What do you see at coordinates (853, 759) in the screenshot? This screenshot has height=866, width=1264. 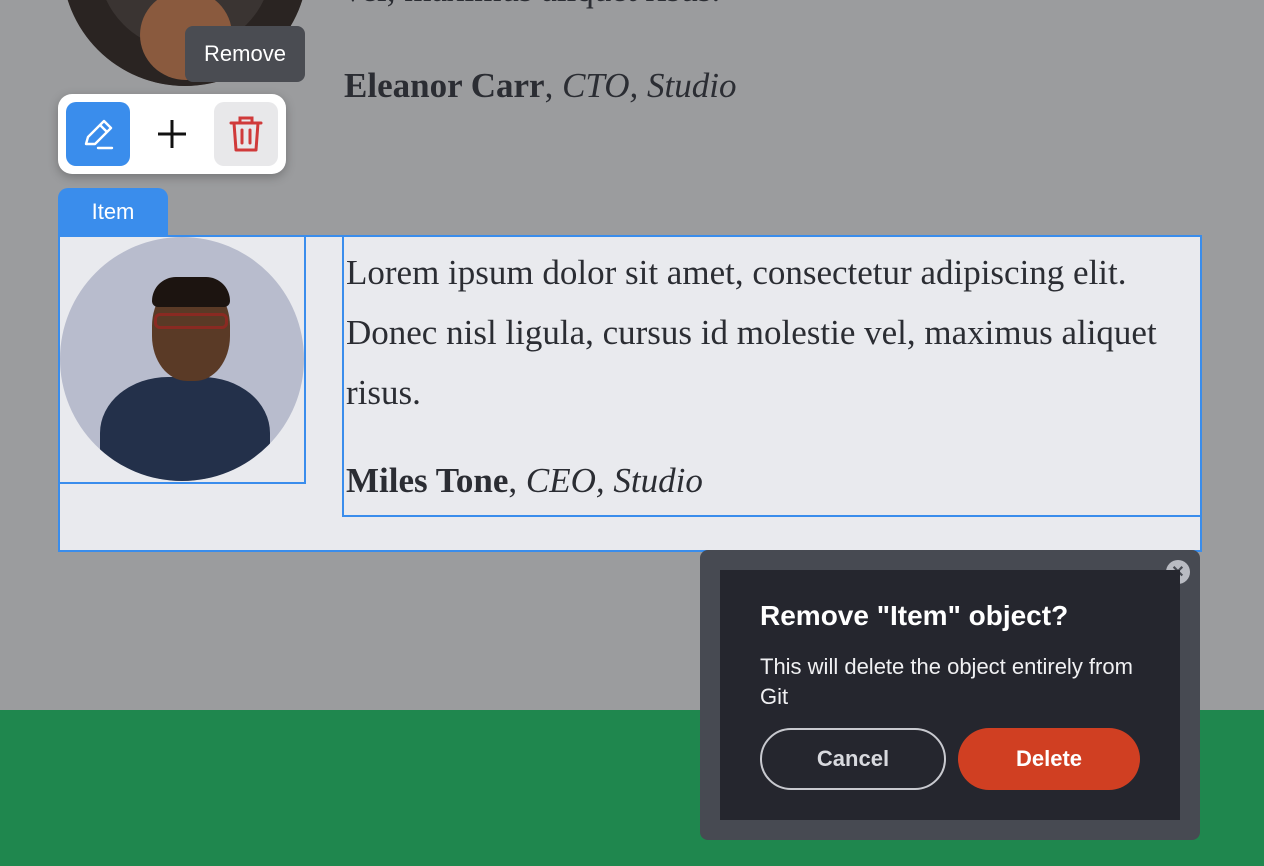 I see `cancel-button: Cancel` at bounding box center [853, 759].